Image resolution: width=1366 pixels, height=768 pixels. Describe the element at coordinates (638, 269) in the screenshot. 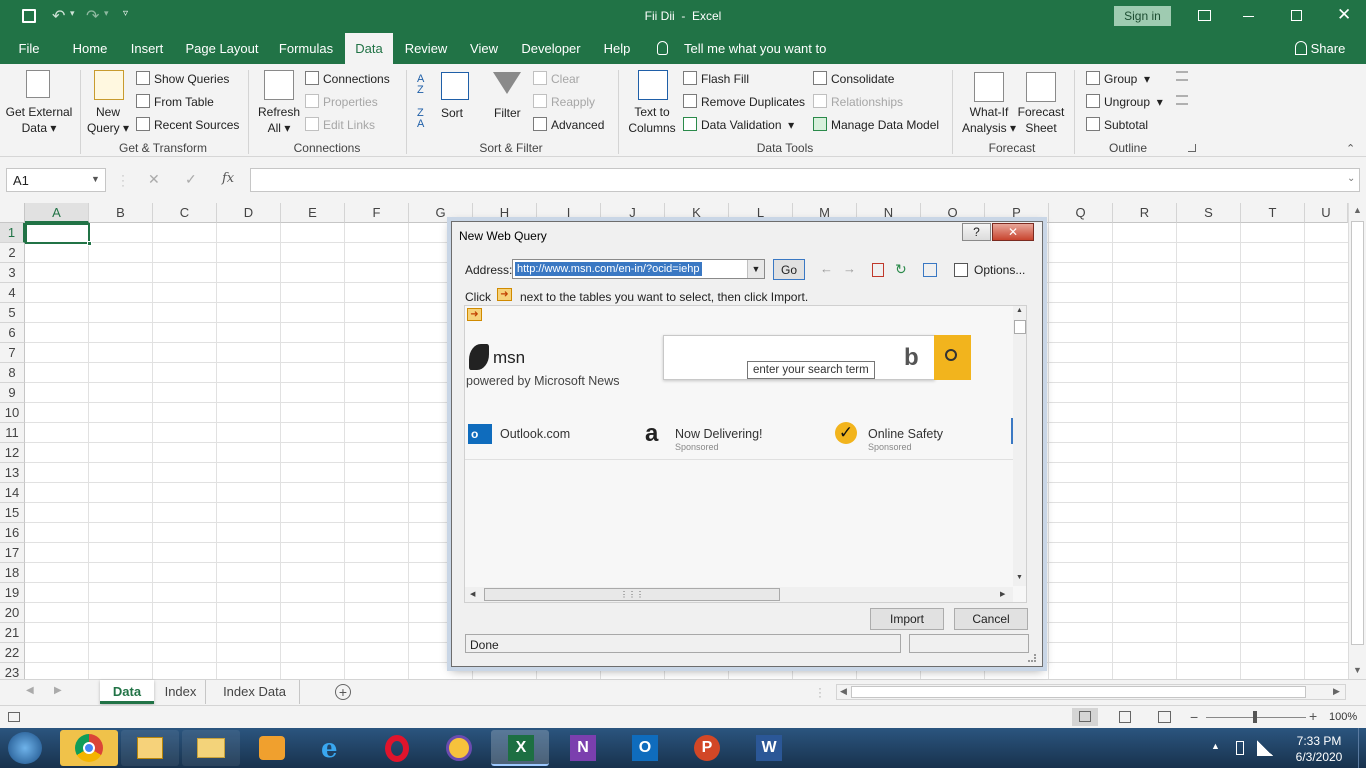

I see `address-combobox: http://www.msn.com/en-in/?ocid=iehp ▼` at that location.